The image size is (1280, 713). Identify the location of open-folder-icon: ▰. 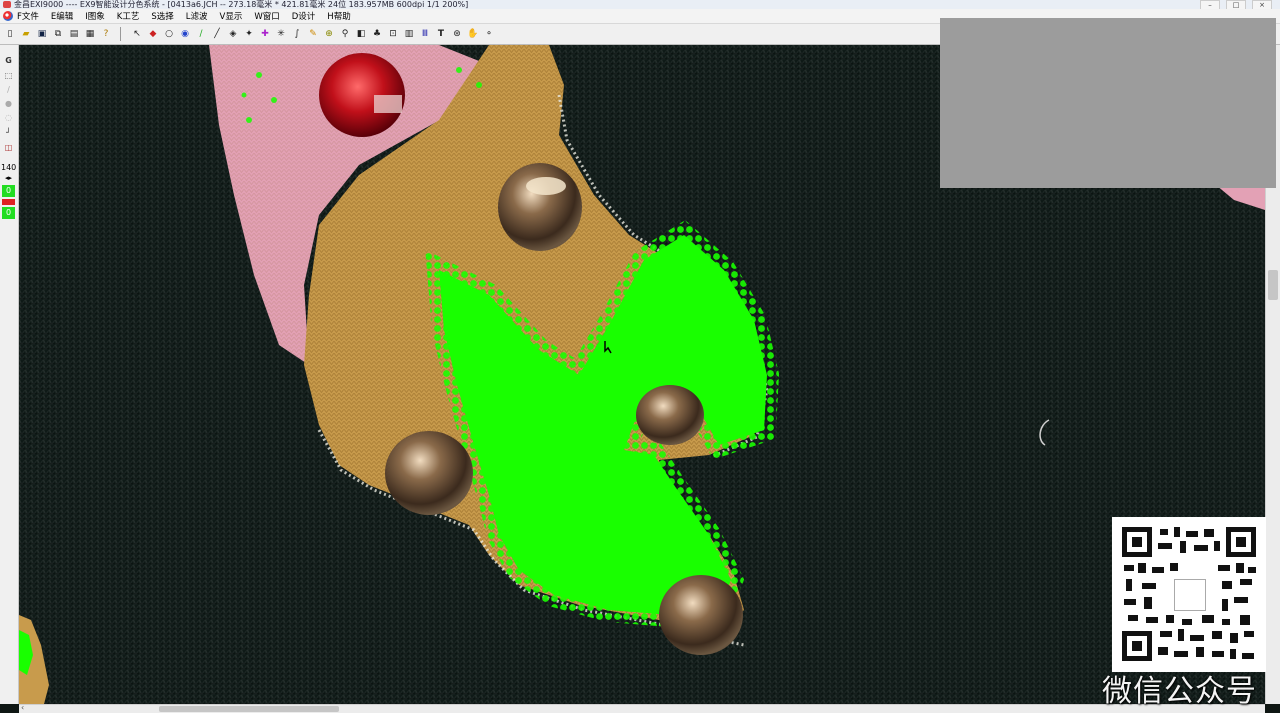
(26, 34).